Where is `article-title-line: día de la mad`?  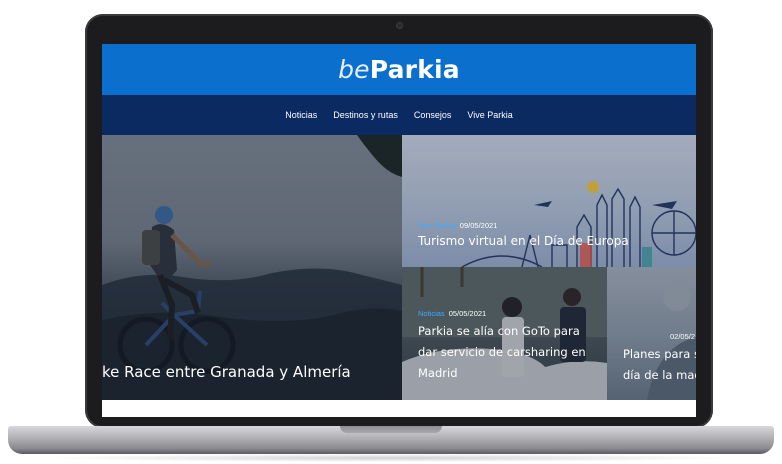 article-title-line: día de la mad is located at coordinates (659, 375).